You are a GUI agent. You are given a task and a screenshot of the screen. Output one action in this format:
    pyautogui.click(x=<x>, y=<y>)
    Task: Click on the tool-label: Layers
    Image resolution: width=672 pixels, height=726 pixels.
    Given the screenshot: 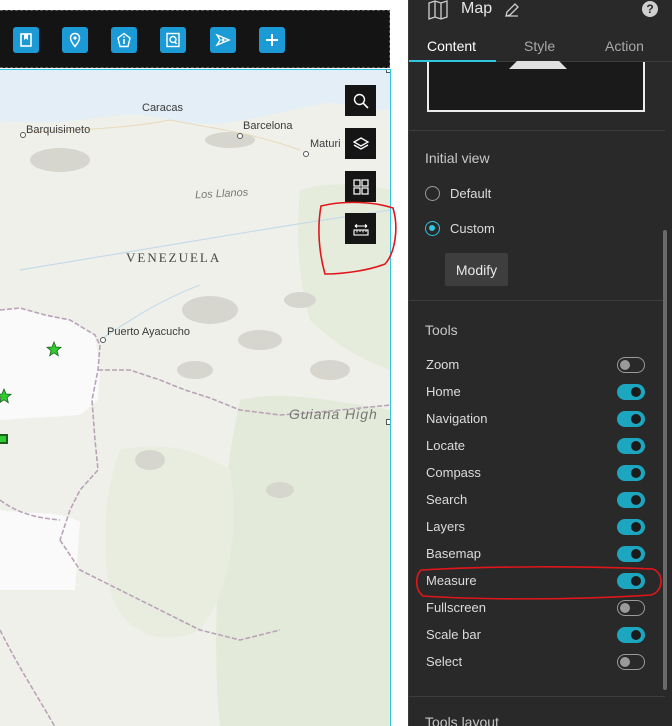 What is the action you would take?
    pyautogui.click(x=446, y=526)
    